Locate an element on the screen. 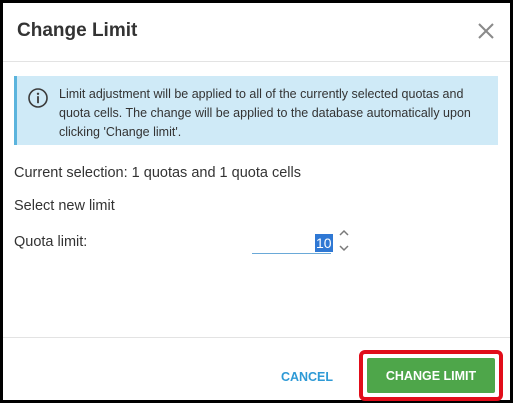 The height and width of the screenshot is (403, 513). close-button is located at coordinates (486, 31).